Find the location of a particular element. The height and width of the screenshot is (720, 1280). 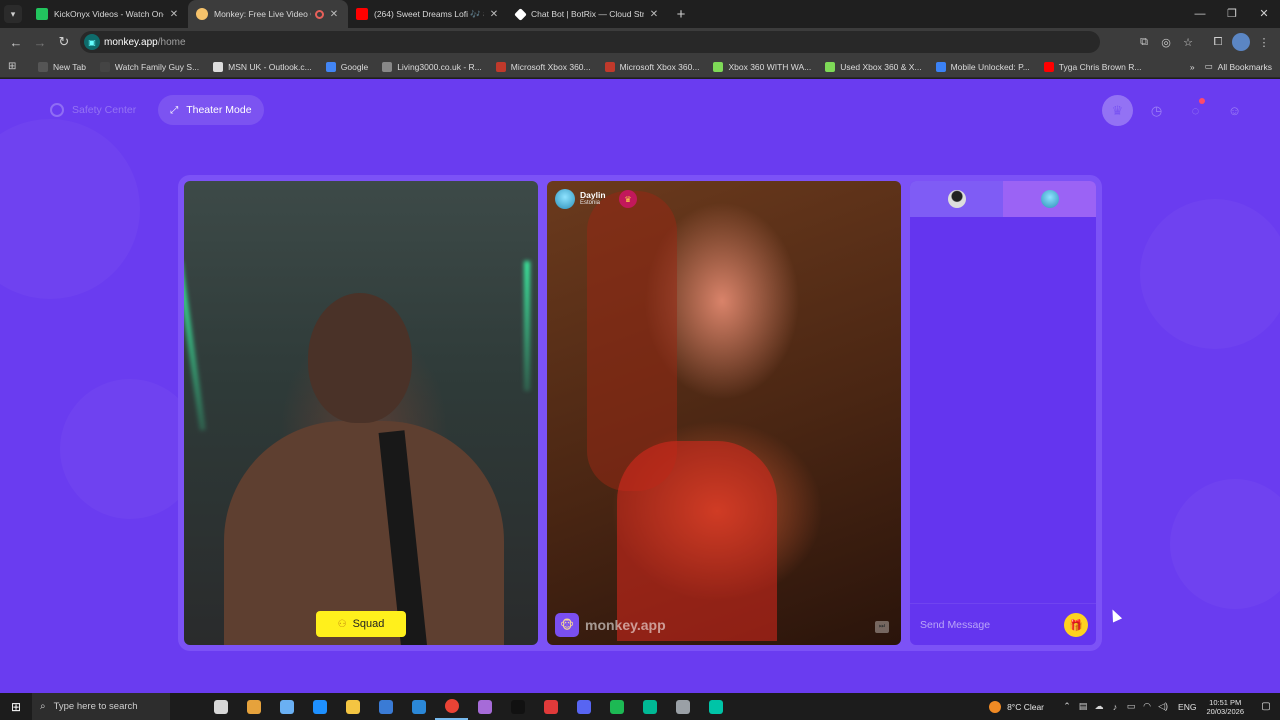

forward-button: → is located at coordinates (40, 42).